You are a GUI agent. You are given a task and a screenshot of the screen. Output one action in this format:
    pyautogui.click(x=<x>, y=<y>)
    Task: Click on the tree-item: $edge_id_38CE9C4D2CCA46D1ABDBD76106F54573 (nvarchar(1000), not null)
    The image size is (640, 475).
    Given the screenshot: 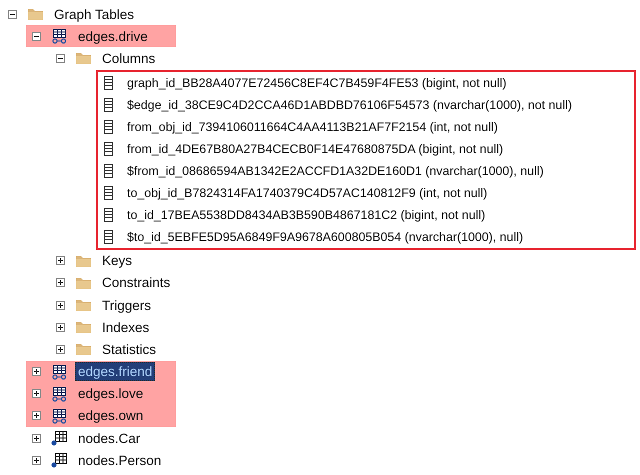 What is the action you would take?
    pyautogui.click(x=337, y=105)
    